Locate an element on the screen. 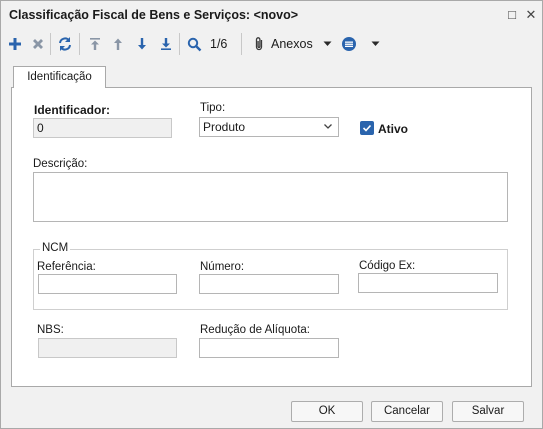  nbs-label: NBS: is located at coordinates (50, 330).